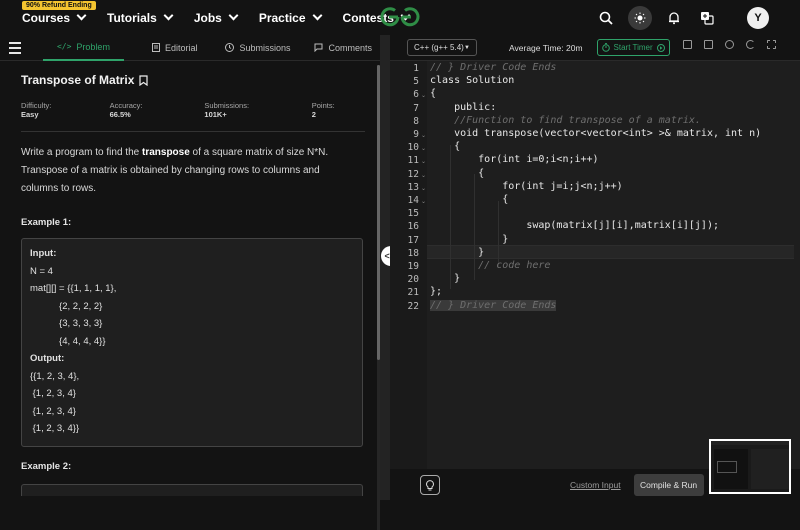 Image resolution: width=800 pixels, height=530 pixels. Describe the element at coordinates (660, 47) in the screenshot. I see `play-icon` at that location.